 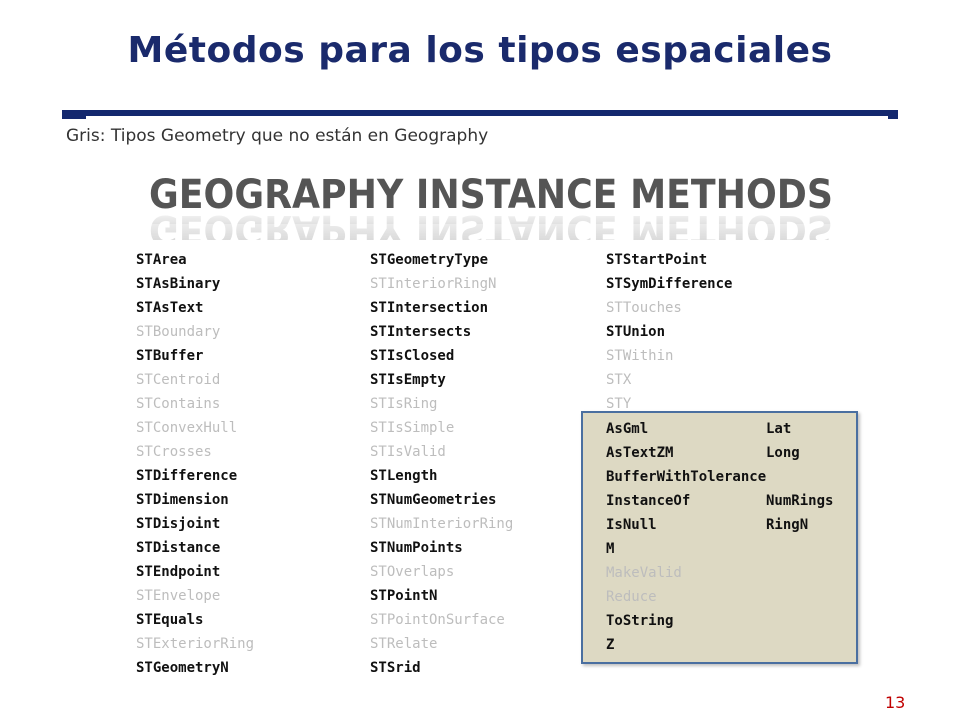 I want to click on method-item: STStartPoint, so click(x=657, y=260).